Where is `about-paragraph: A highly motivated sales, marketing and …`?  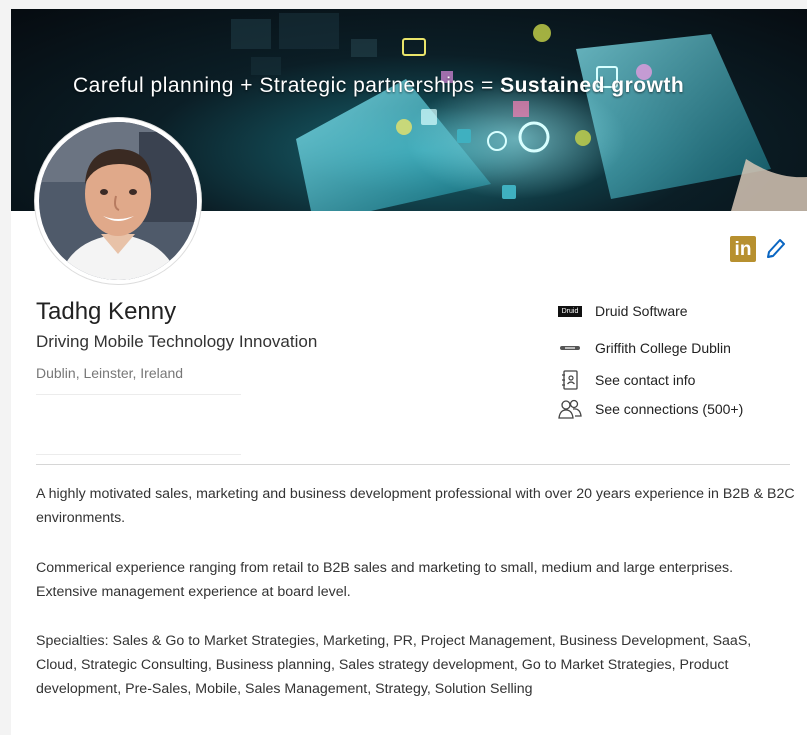 about-paragraph: A highly motivated sales, marketing and … is located at coordinates (415, 506).